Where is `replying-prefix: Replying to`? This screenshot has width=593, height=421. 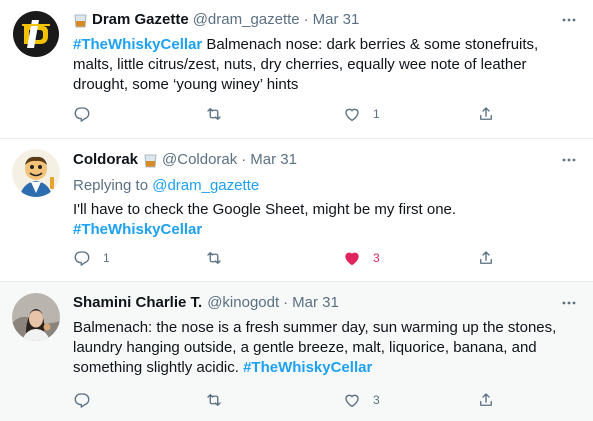
replying-prefix: Replying to is located at coordinates (113, 185).